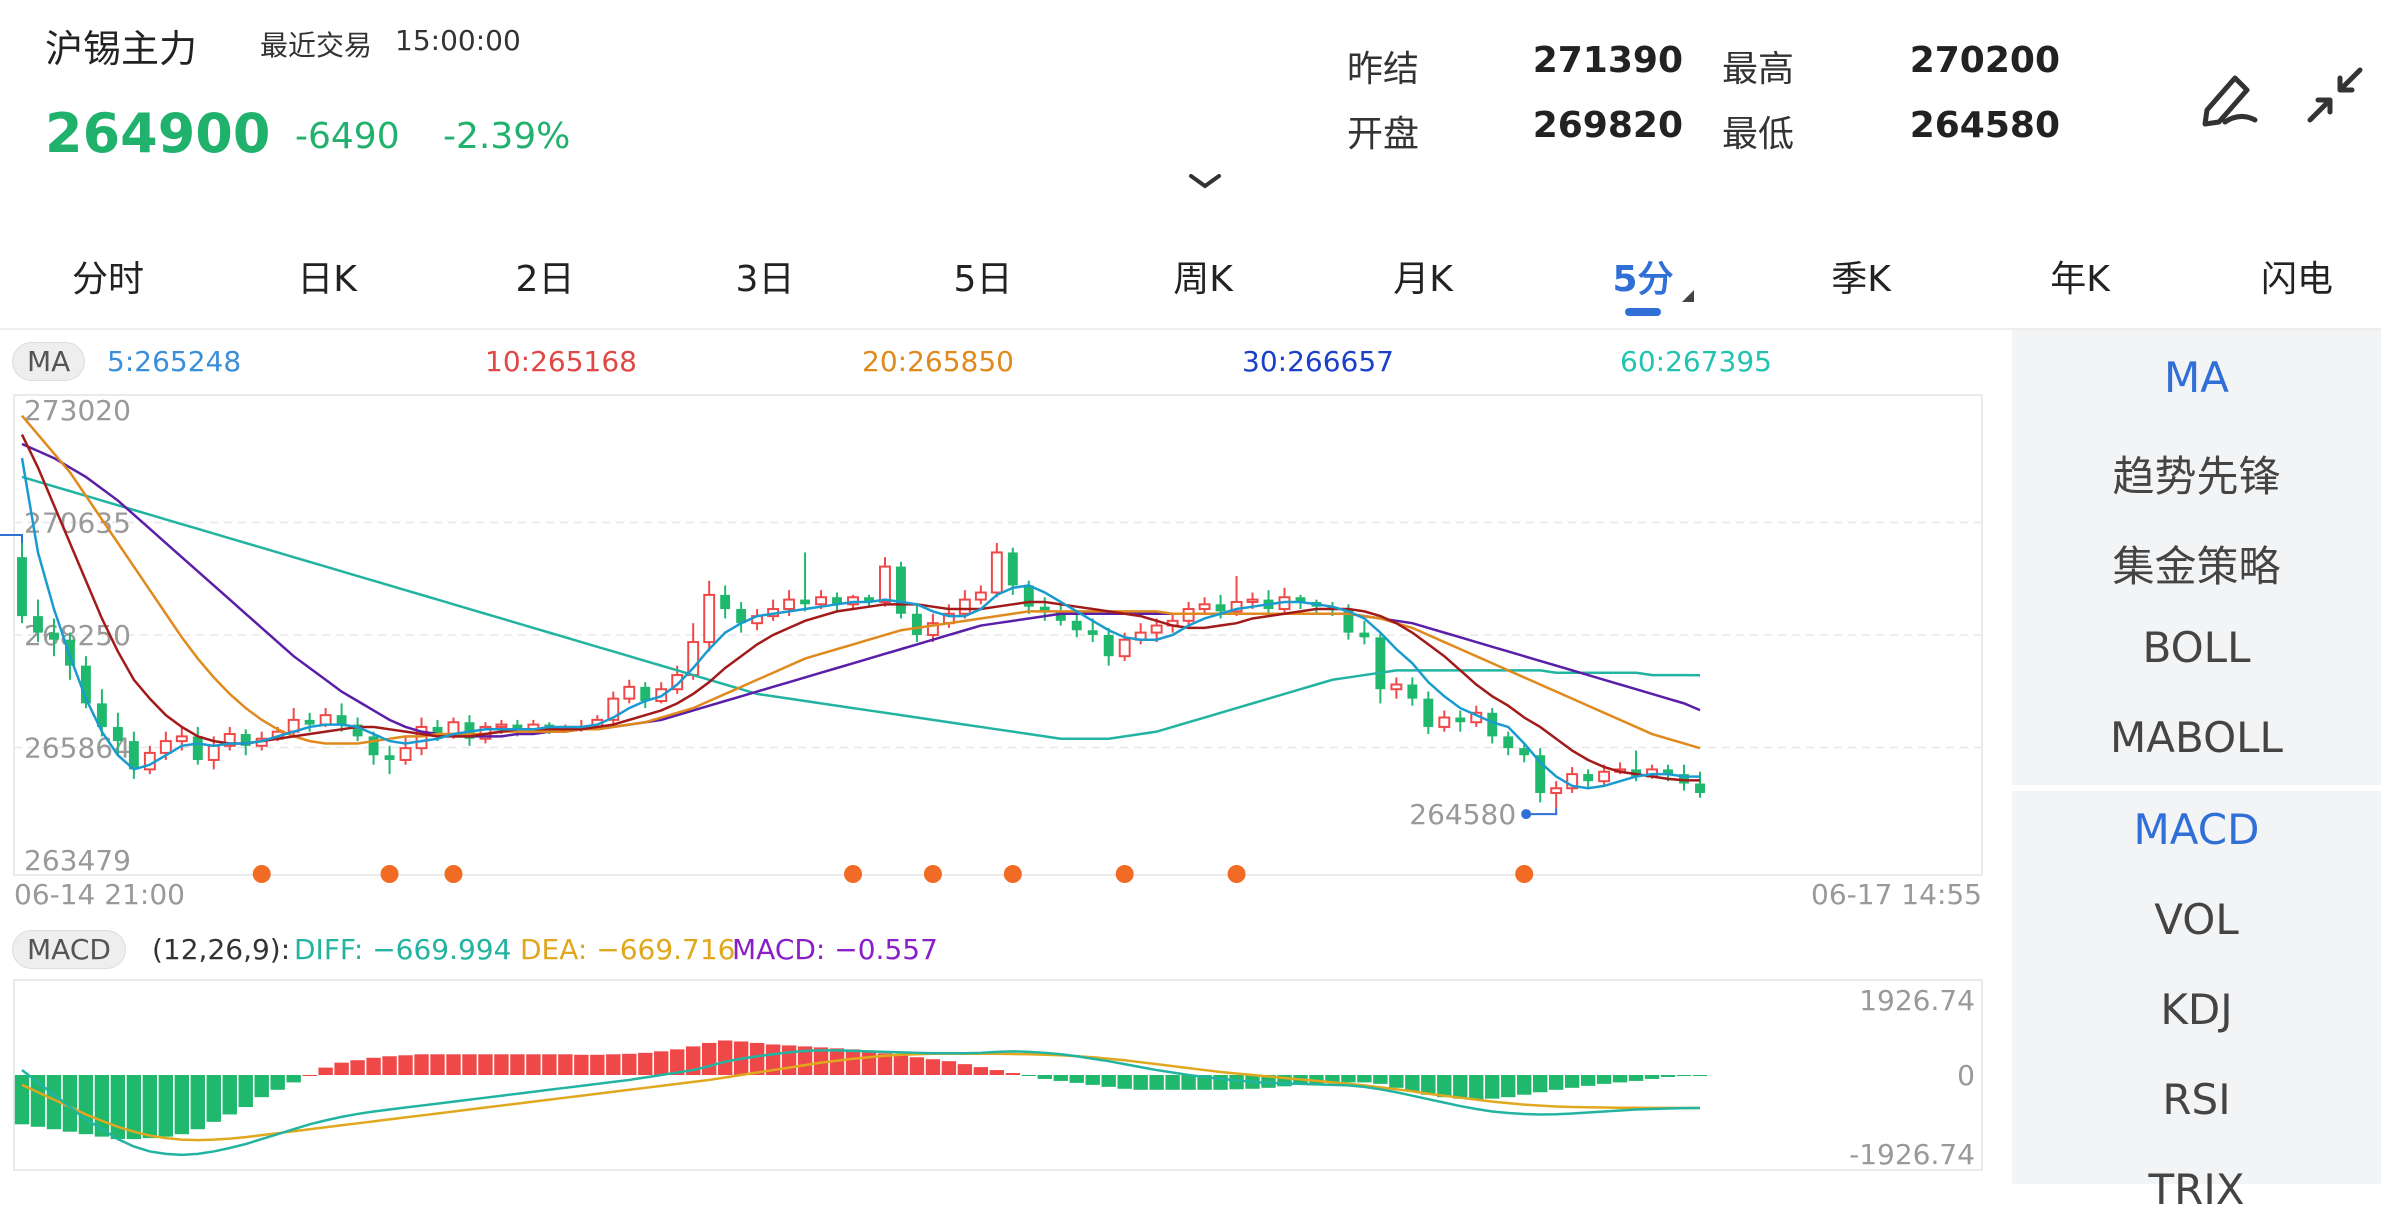  Describe the element at coordinates (2196, 473) in the screenshot. I see `indicator-trend-pioneer: 趋势先锋` at that location.